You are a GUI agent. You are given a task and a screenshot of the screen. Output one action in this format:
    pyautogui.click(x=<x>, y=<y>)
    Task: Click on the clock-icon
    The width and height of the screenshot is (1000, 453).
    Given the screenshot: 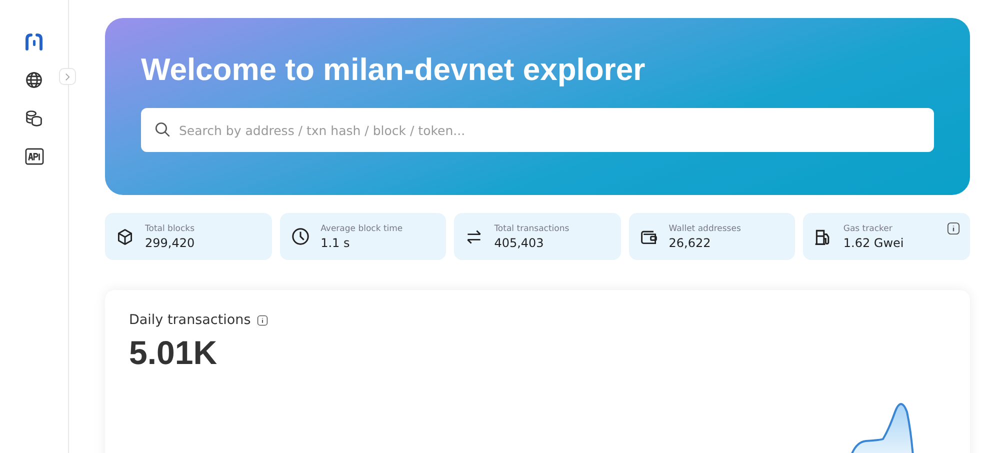 What is the action you would take?
    pyautogui.click(x=300, y=236)
    